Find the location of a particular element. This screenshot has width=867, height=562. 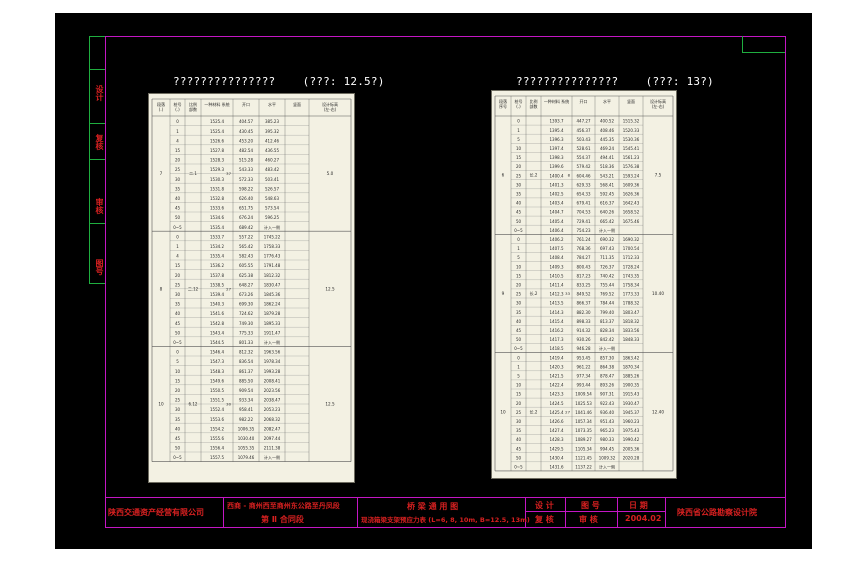

cell-value-c: 543.21 is located at coordinates (607, 175).